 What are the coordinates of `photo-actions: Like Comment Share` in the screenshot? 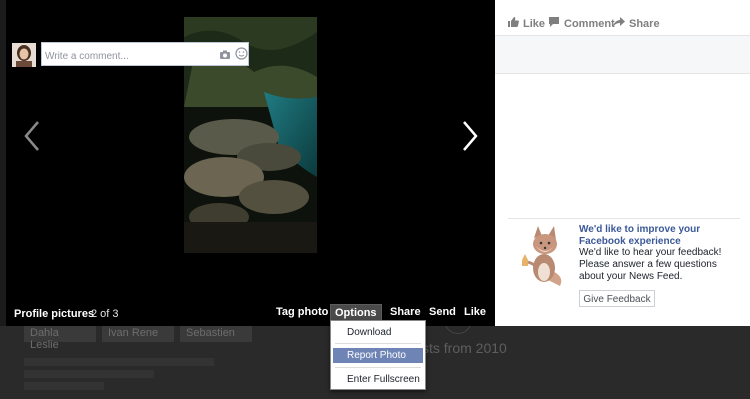 It's located at (622, 18).